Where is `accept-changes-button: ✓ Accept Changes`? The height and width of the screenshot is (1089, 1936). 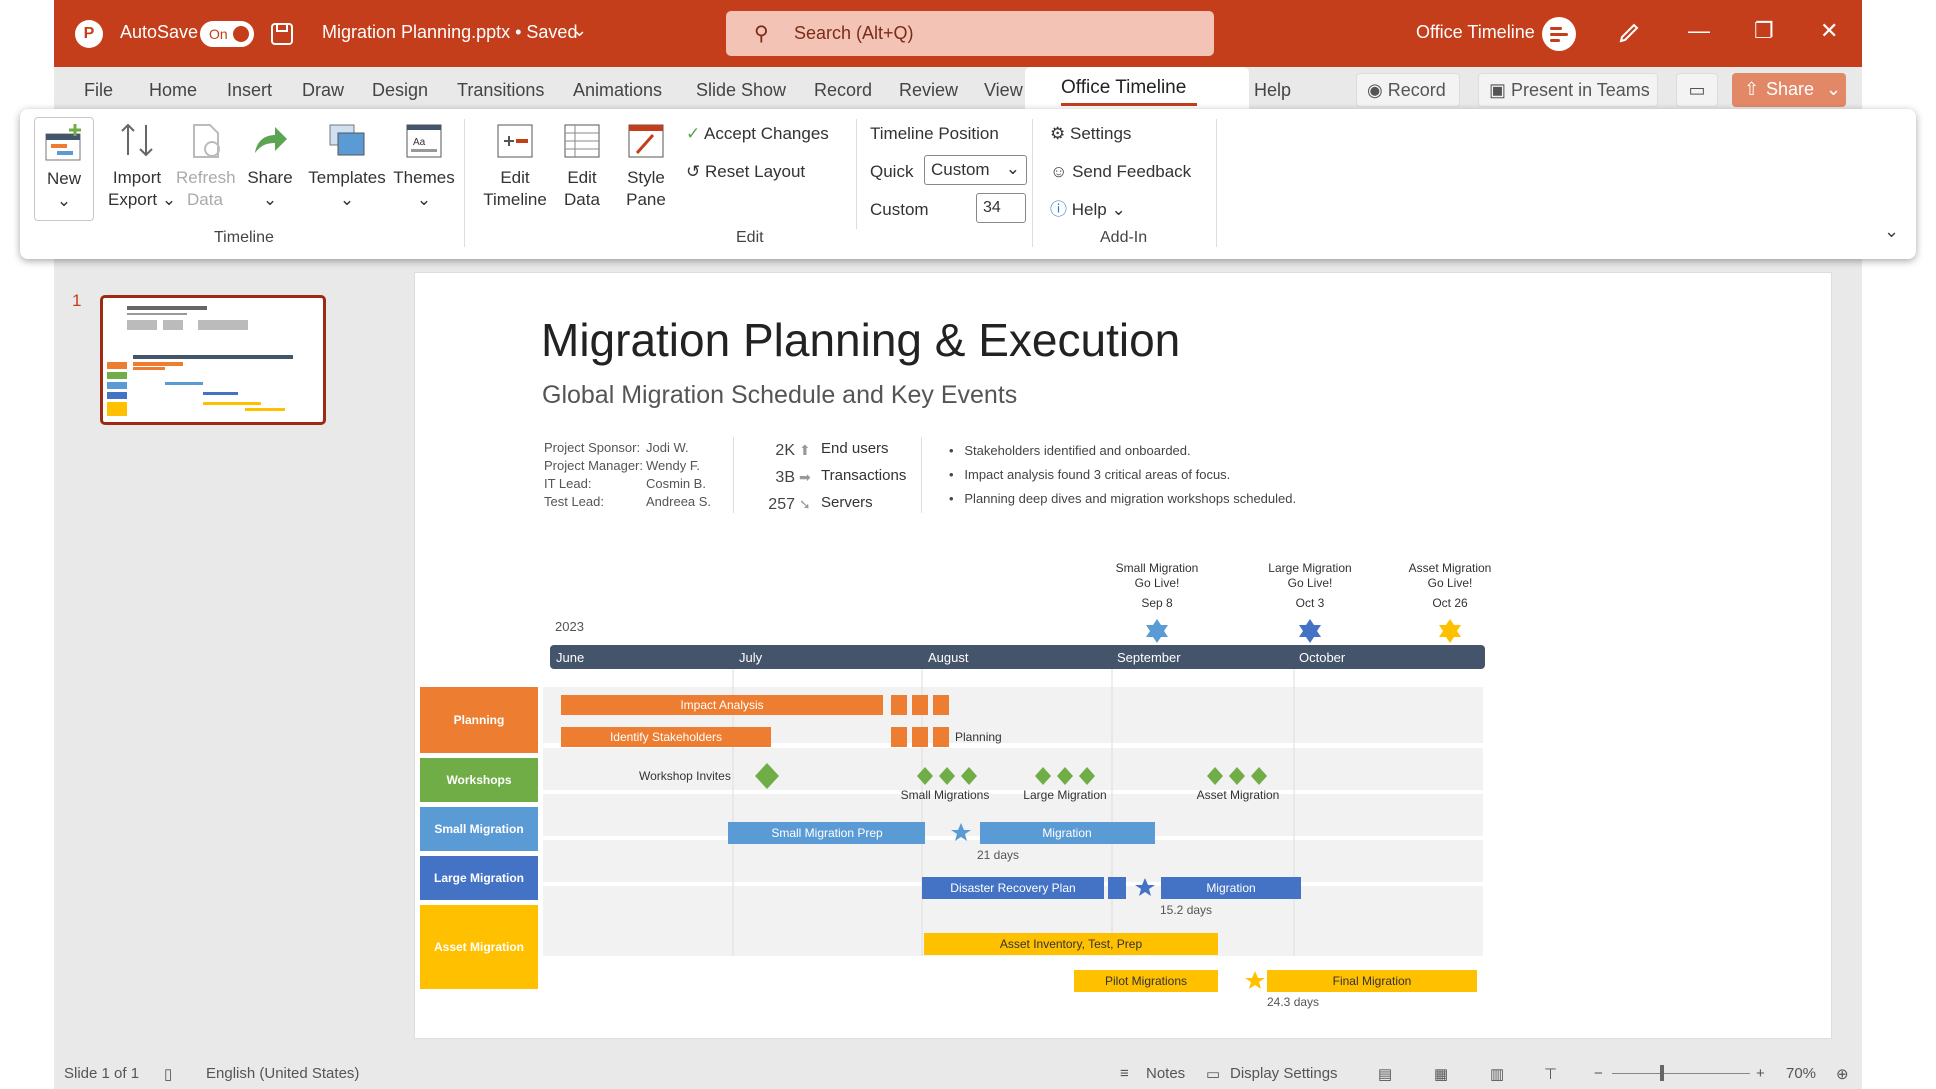 accept-changes-button: ✓ Accept Changes is located at coordinates (757, 134).